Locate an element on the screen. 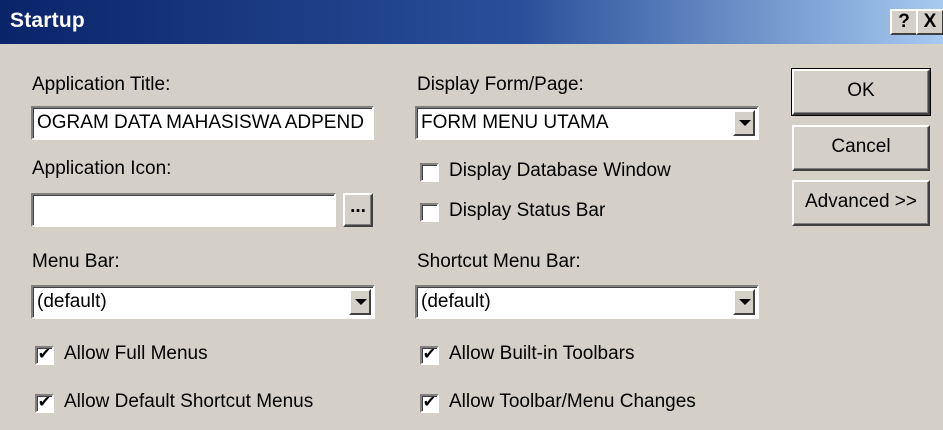  shortcut-menu-bar-label: Shortcut Menu Bar: is located at coordinates (499, 261).